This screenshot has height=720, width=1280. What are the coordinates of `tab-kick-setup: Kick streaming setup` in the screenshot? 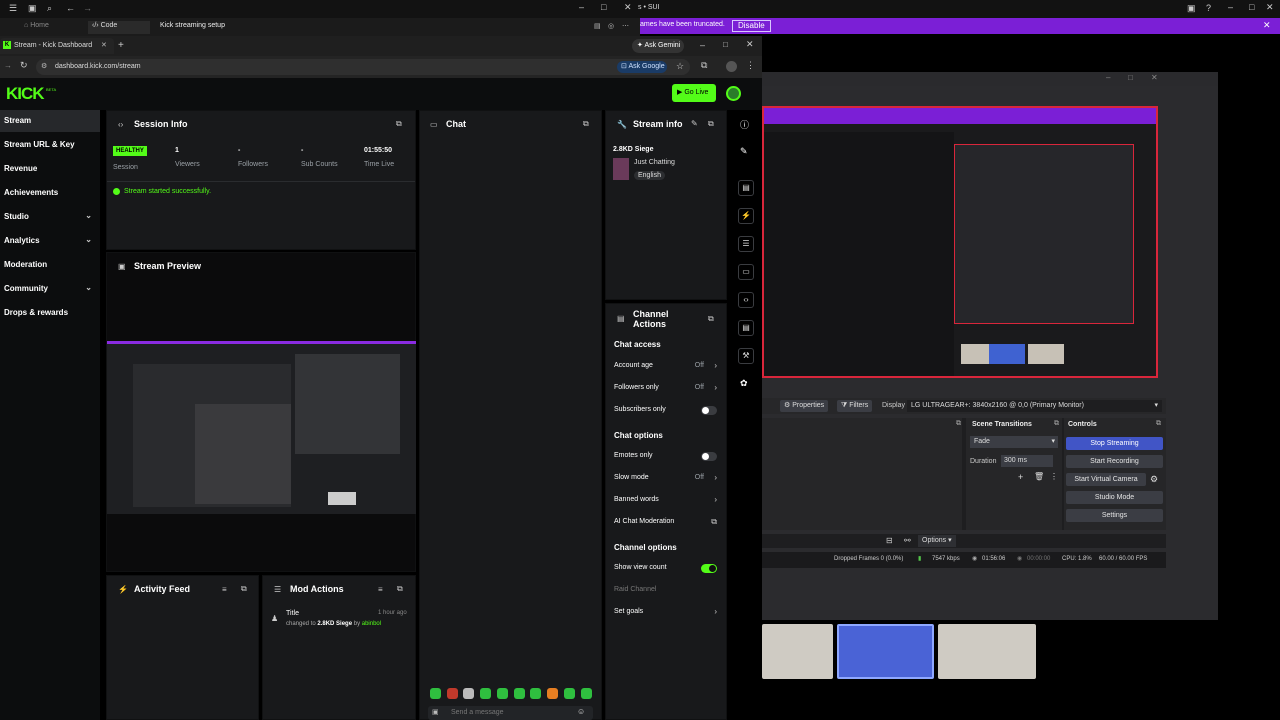 It's located at (192, 25).